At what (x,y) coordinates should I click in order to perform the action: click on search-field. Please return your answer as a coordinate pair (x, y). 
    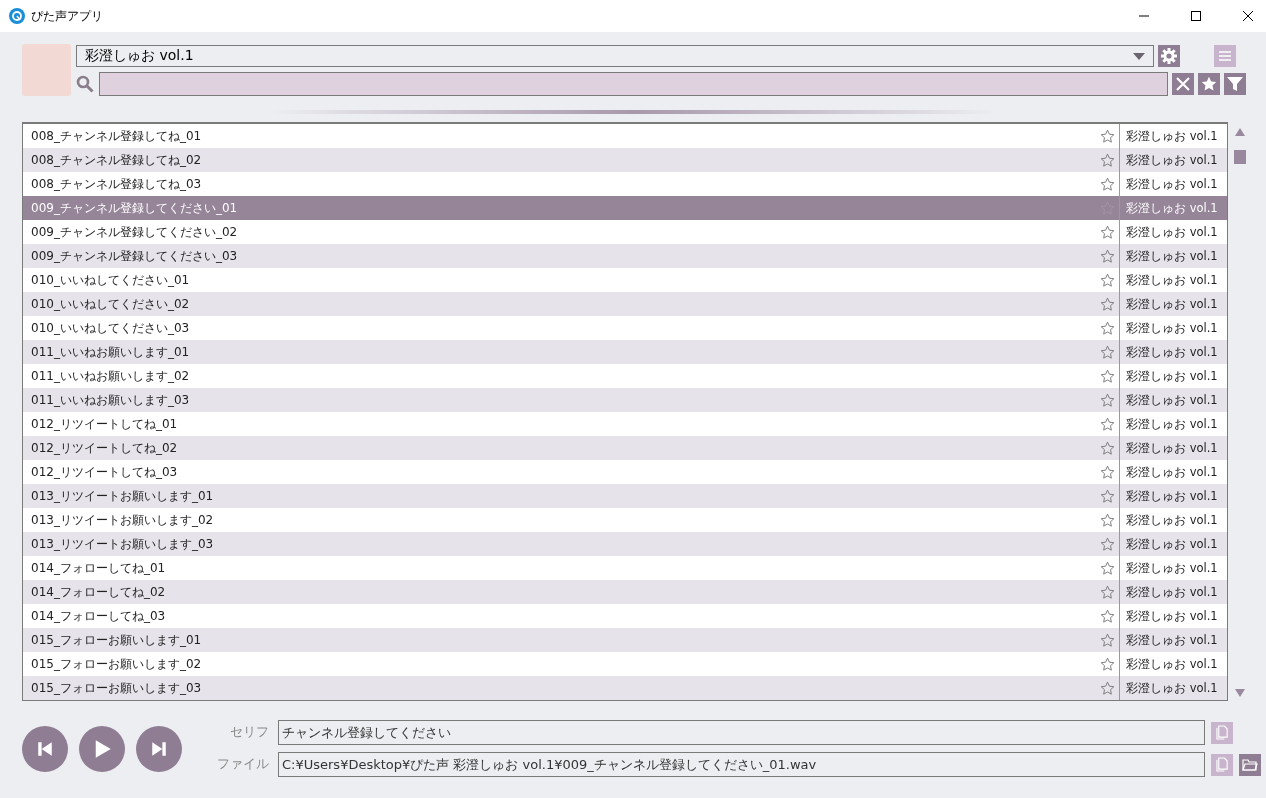
    Looking at the image, I should click on (633, 84).